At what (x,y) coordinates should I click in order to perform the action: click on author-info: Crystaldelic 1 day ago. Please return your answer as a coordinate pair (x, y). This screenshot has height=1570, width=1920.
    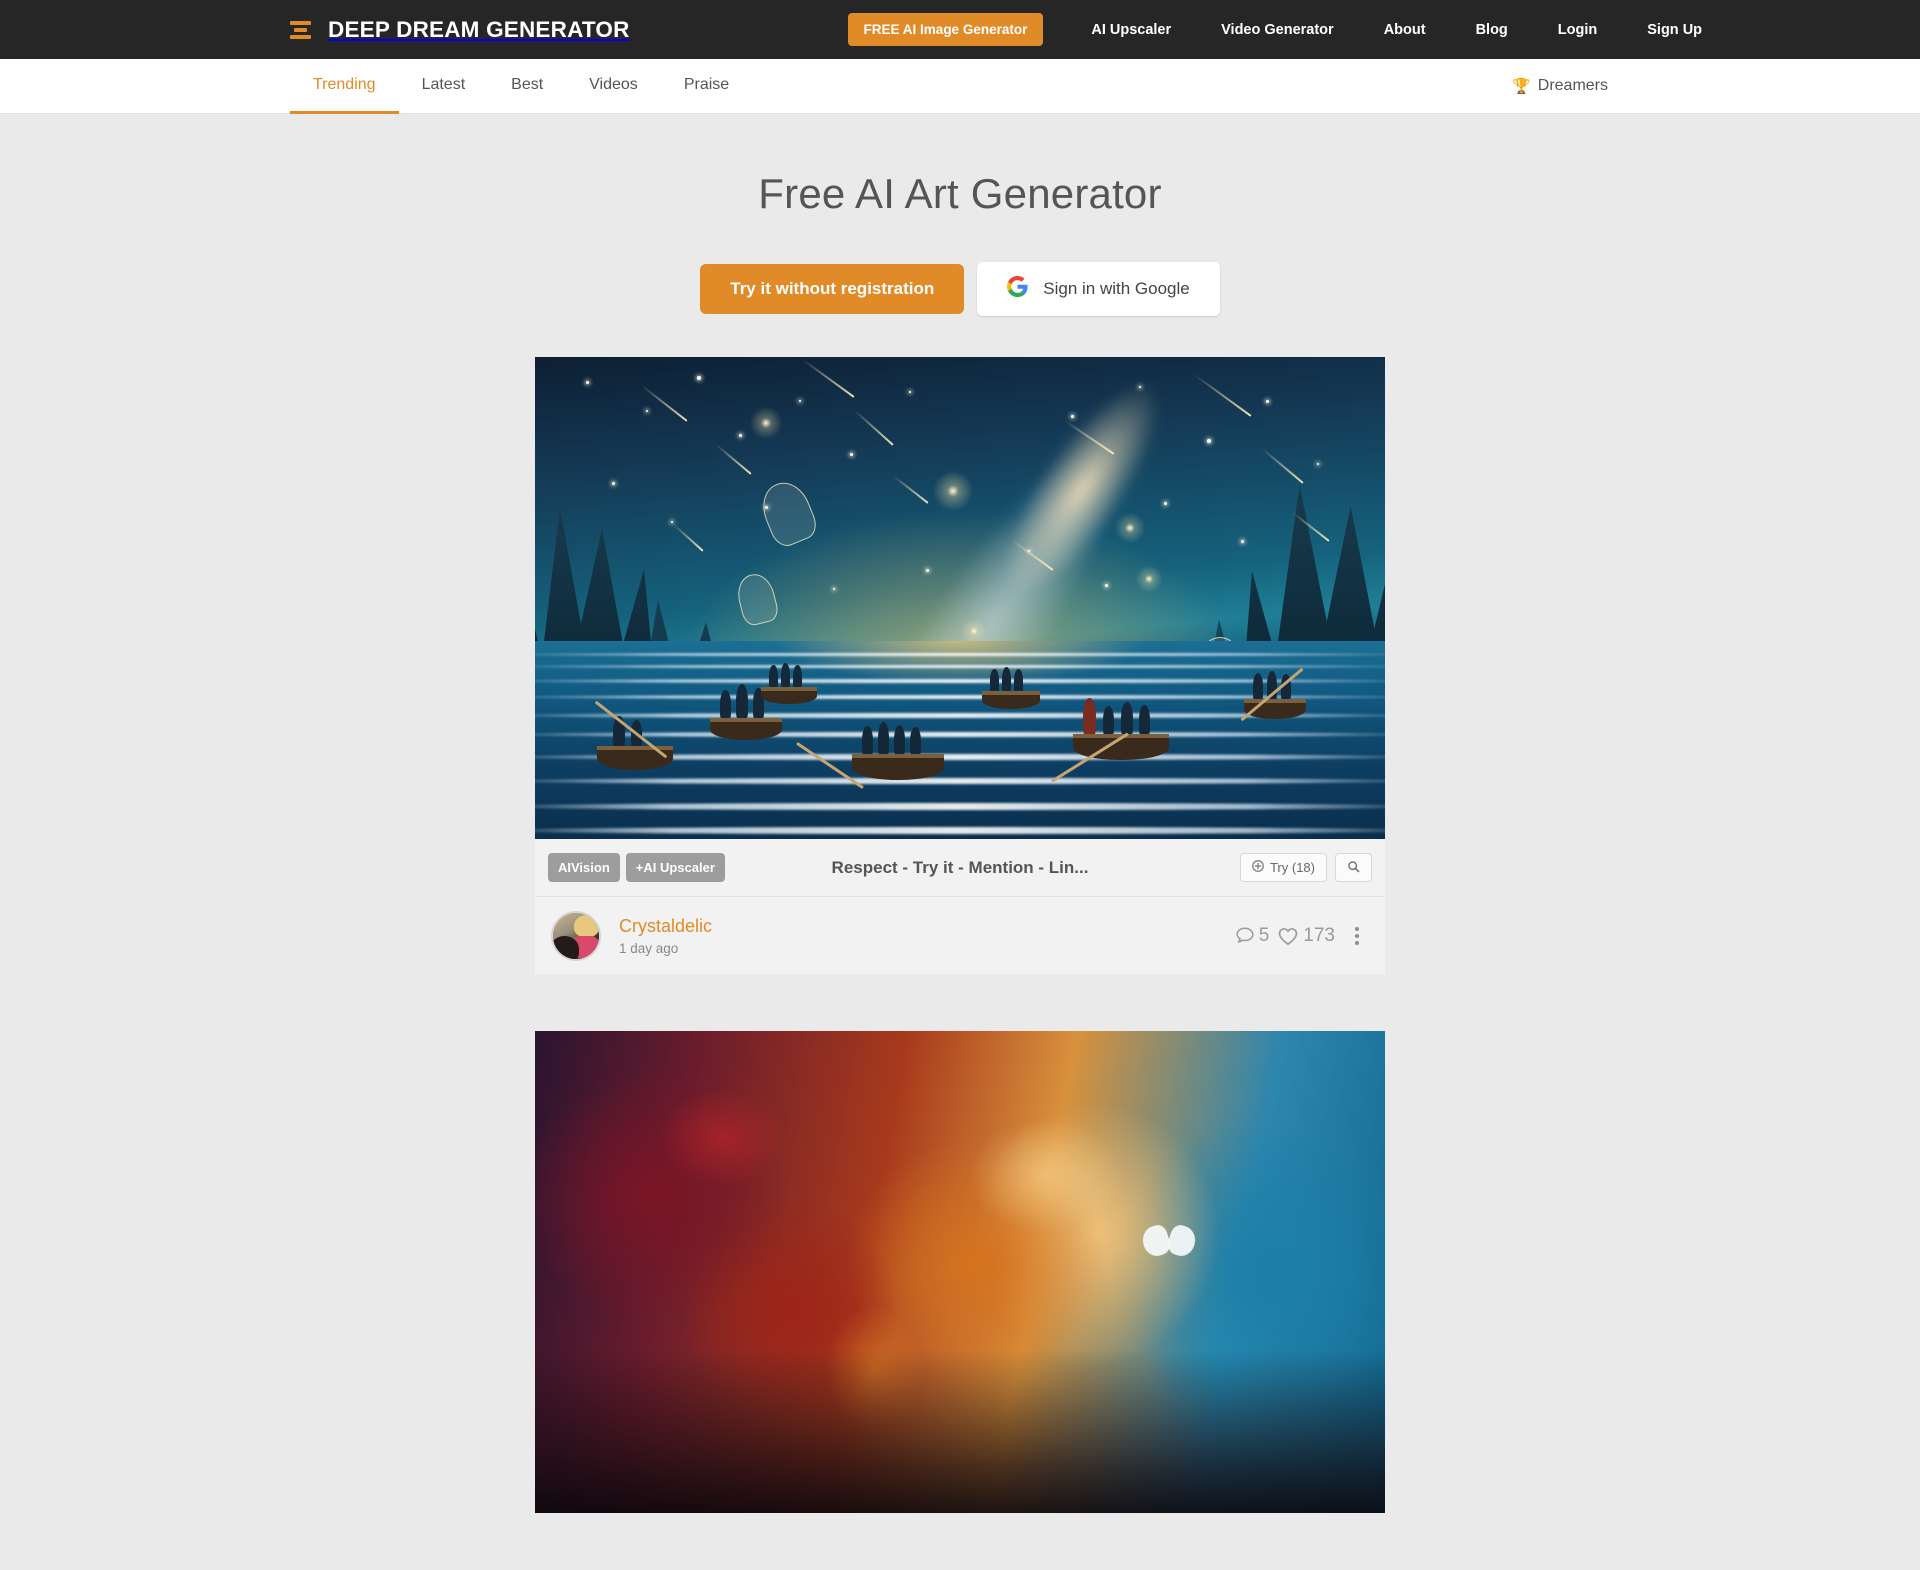
    Looking at the image, I should click on (631, 935).